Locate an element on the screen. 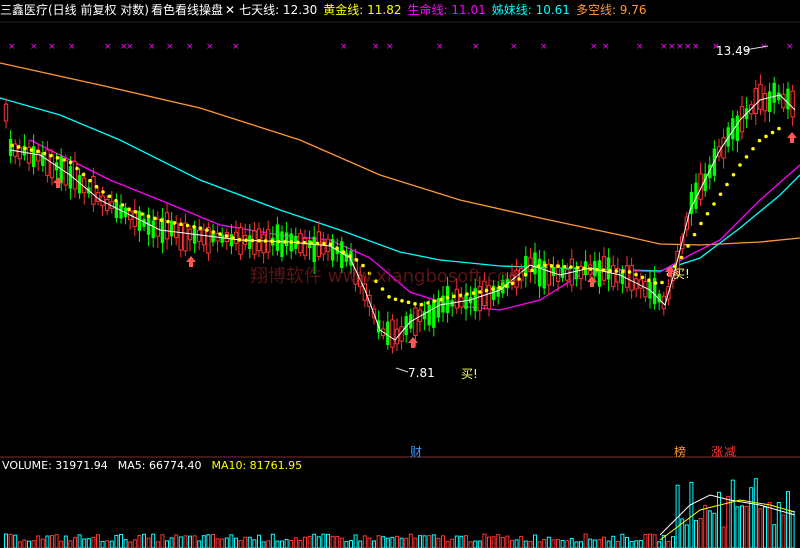 The image size is (800, 548). low-pointer-line is located at coordinates (402, 370).